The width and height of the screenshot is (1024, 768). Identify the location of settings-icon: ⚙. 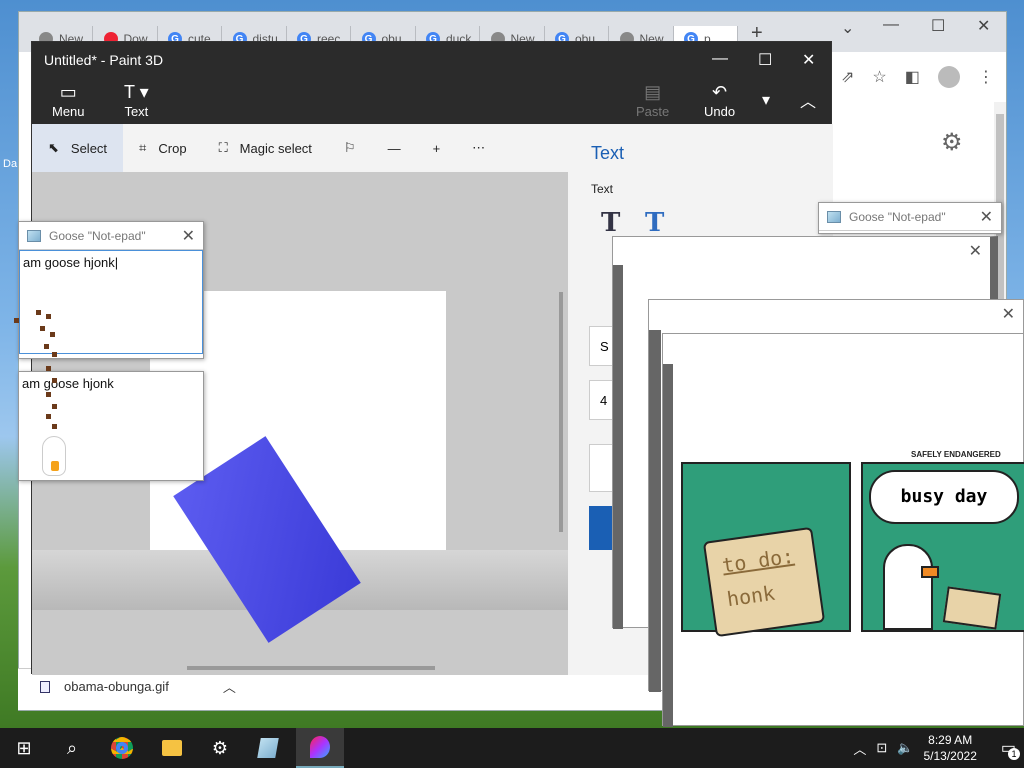
(220, 748).